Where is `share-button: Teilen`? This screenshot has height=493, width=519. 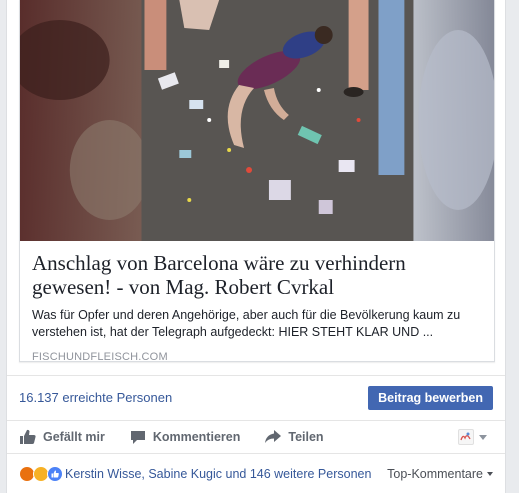
share-button: Teilen is located at coordinates (294, 437).